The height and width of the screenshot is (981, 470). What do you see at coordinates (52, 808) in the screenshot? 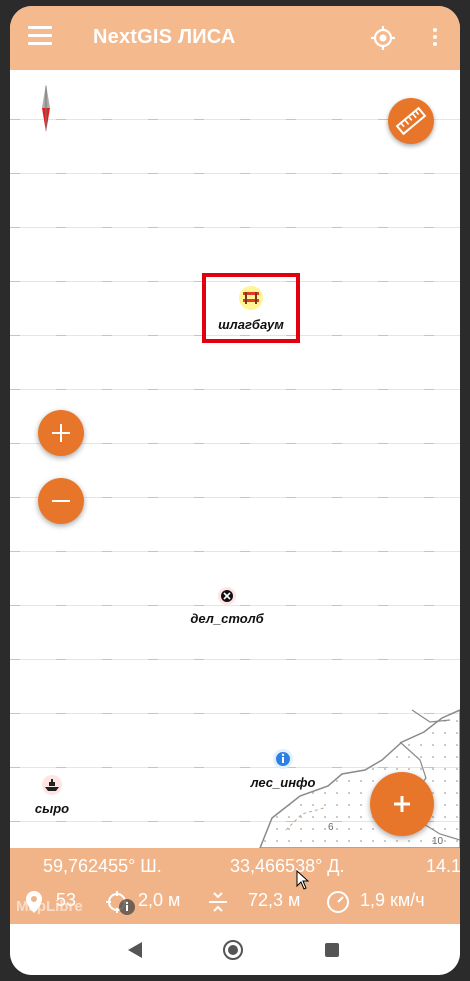
I see `map-point-label: сыро` at bounding box center [52, 808].